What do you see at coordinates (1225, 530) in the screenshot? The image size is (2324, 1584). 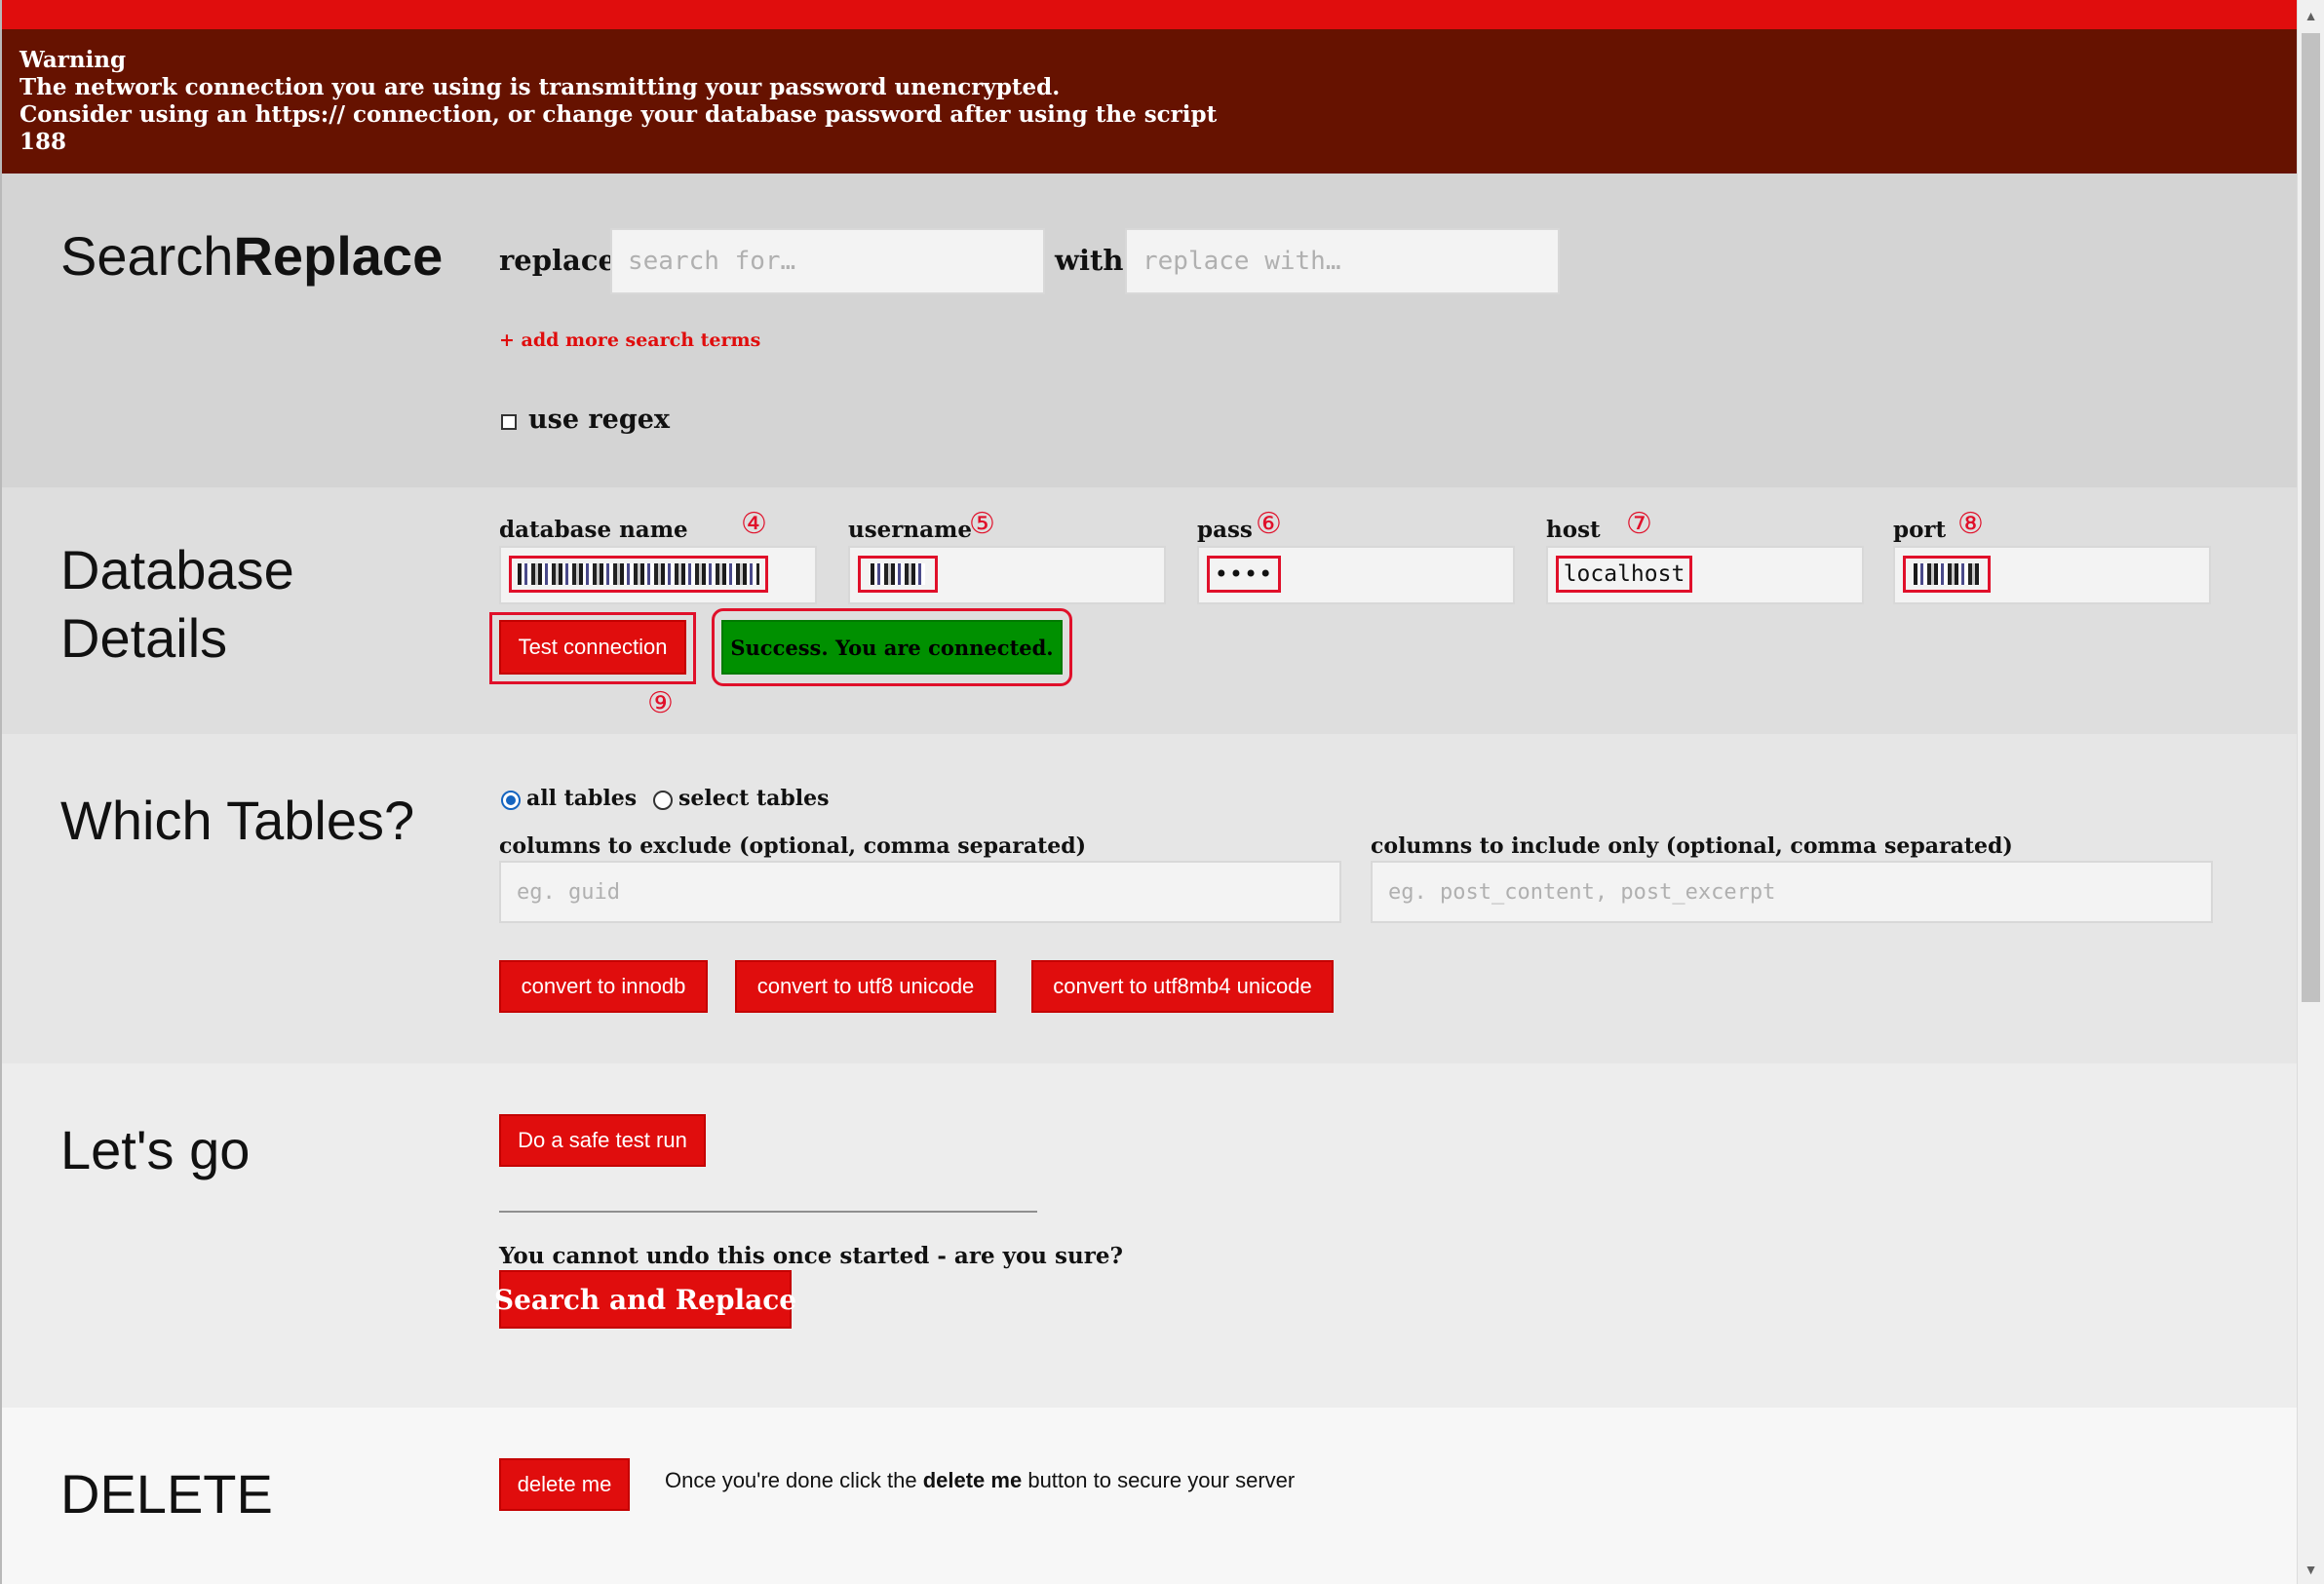 I see `pass-label: pass` at bounding box center [1225, 530].